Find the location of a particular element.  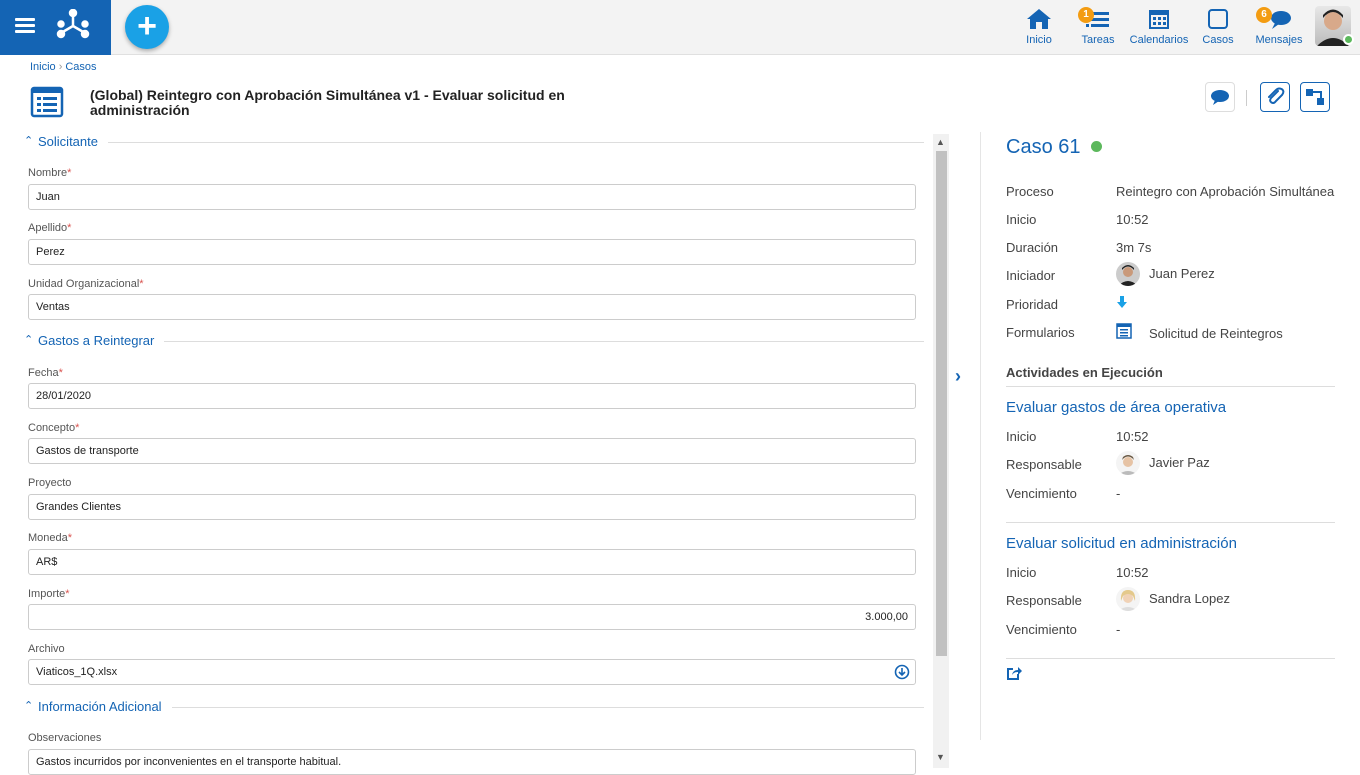

tasks-badge: 1 is located at coordinates (1086, 15).